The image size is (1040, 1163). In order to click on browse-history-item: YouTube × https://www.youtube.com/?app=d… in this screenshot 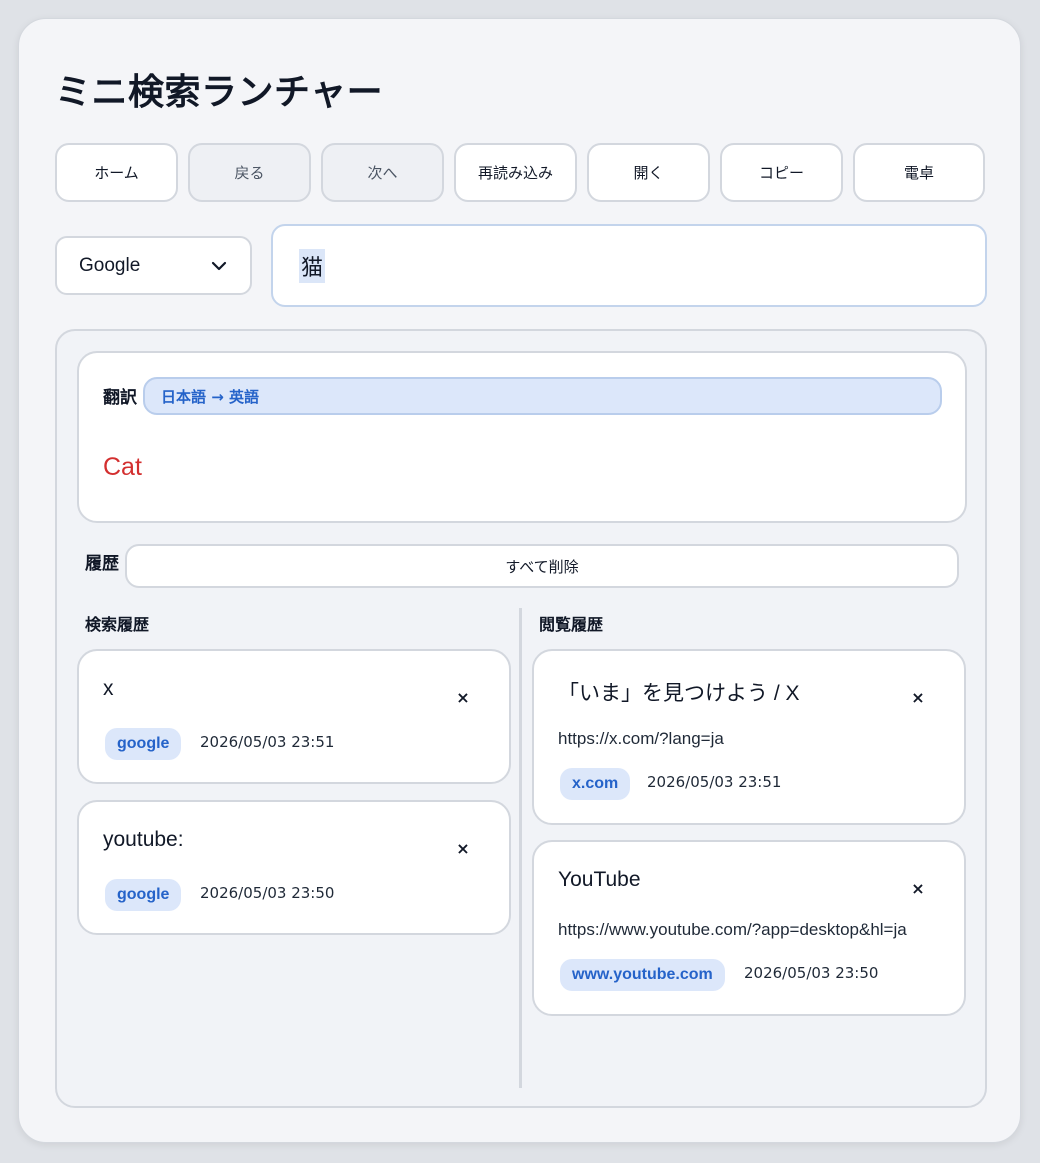, I will do `click(749, 928)`.